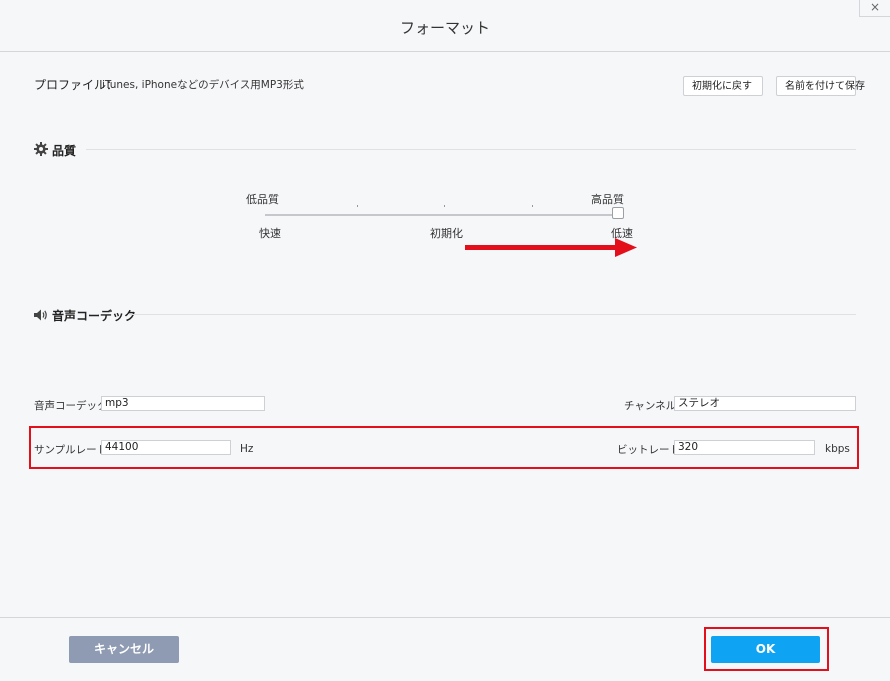 This screenshot has width=890, height=681. What do you see at coordinates (744, 447) in the screenshot?
I see `bitrate-field: 320` at bounding box center [744, 447].